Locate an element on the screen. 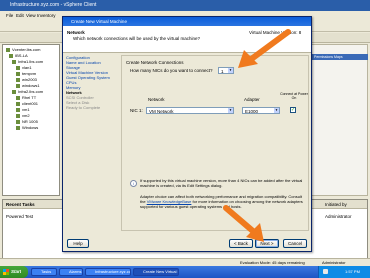  tree-item: win2003 is located at coordinates (26, 79).